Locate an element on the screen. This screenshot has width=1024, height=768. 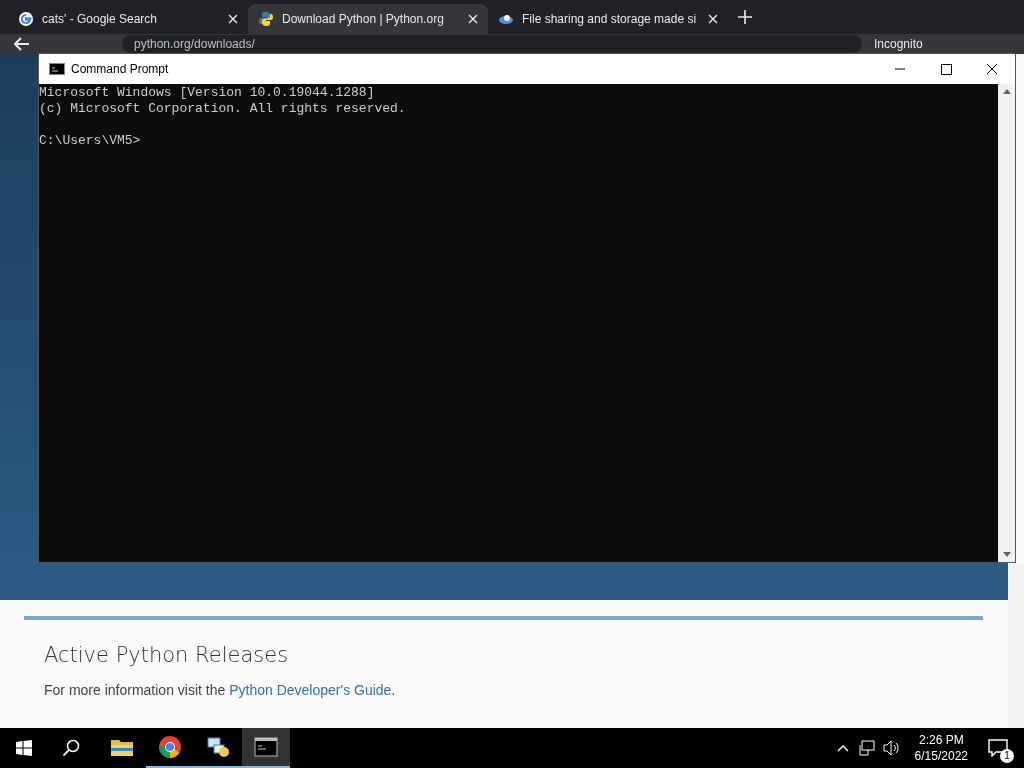
notification-icon is located at coordinates (998, 748).